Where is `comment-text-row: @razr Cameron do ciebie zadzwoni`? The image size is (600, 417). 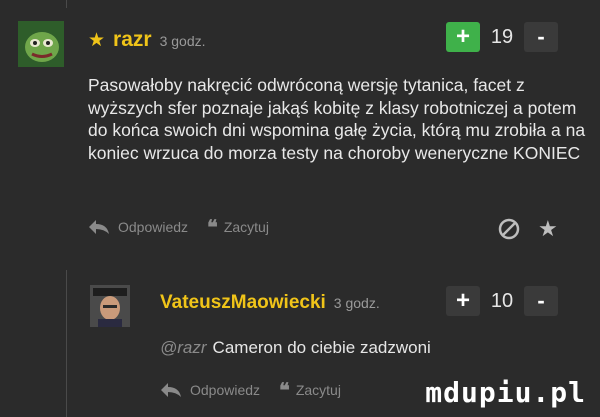
comment-text-row: @razr Cameron do ciebie zadzwoni is located at coordinates (295, 348).